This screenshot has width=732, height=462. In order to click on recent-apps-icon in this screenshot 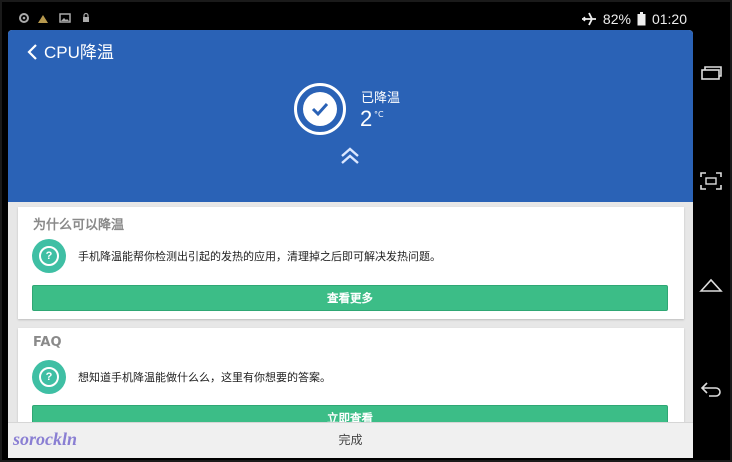, I will do `click(711, 75)`.